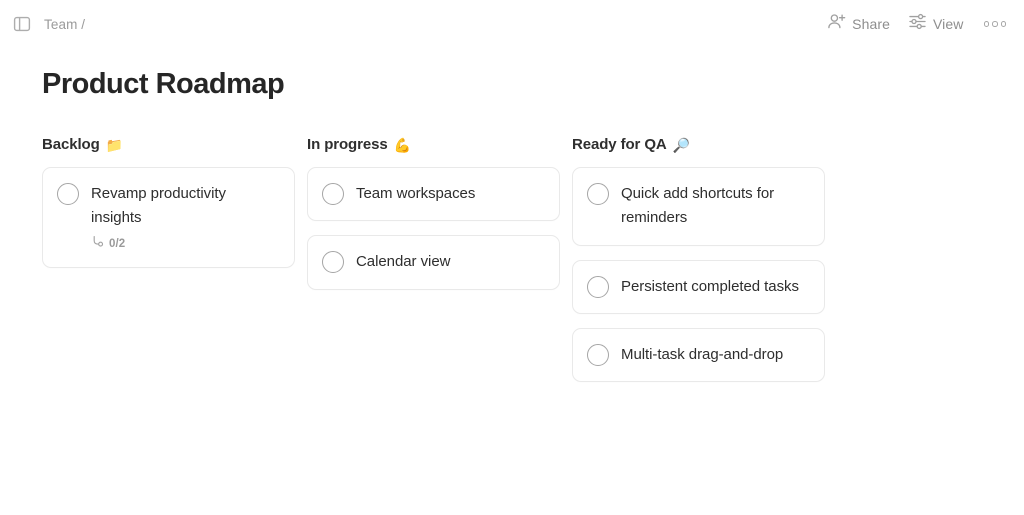 Image resolution: width=1024 pixels, height=515 pixels. What do you see at coordinates (948, 24) in the screenshot?
I see `view-label: View` at bounding box center [948, 24].